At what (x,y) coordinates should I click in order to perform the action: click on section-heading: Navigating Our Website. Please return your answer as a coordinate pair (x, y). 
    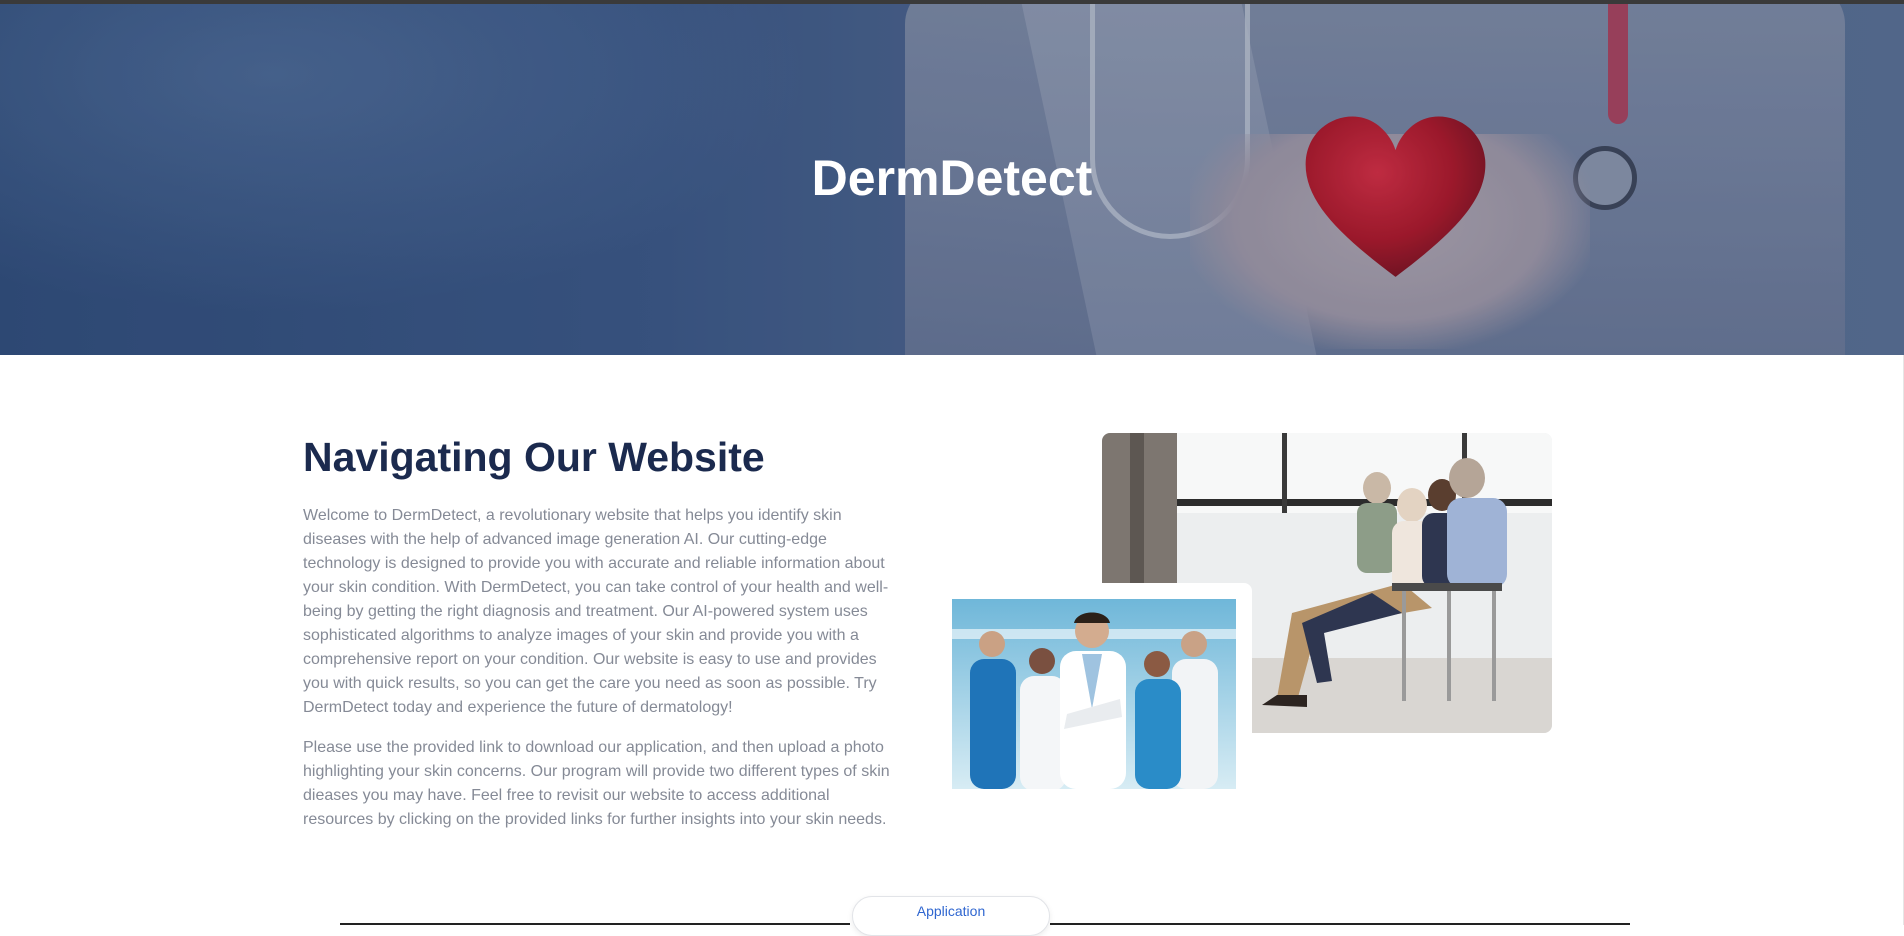
    Looking at the image, I should click on (534, 457).